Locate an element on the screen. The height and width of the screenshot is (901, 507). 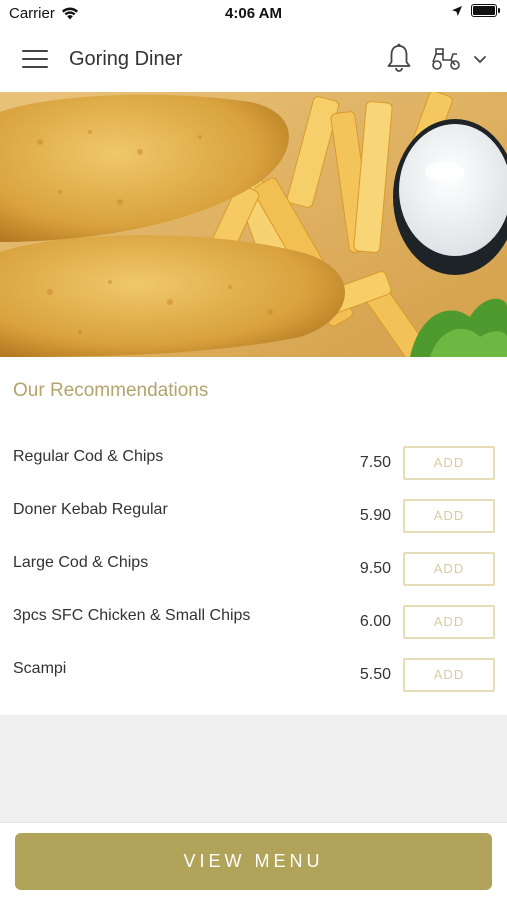
status-time: 4:06 AM is located at coordinates (253, 13).